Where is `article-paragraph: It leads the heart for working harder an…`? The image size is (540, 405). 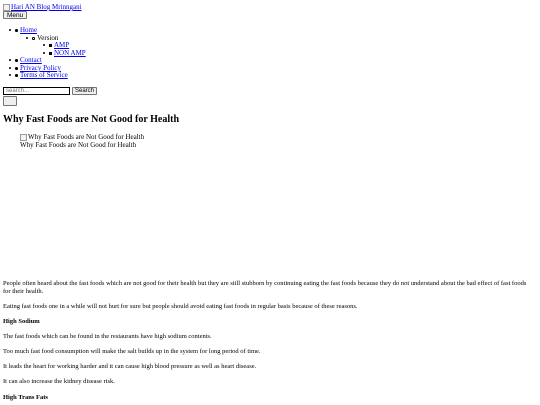
article-paragraph: It leads the heart for working harder an… is located at coordinates (130, 366).